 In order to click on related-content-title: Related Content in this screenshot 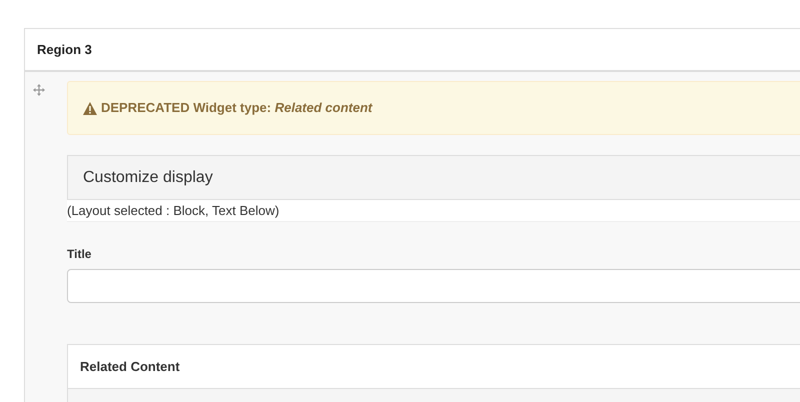, I will do `click(130, 367)`.